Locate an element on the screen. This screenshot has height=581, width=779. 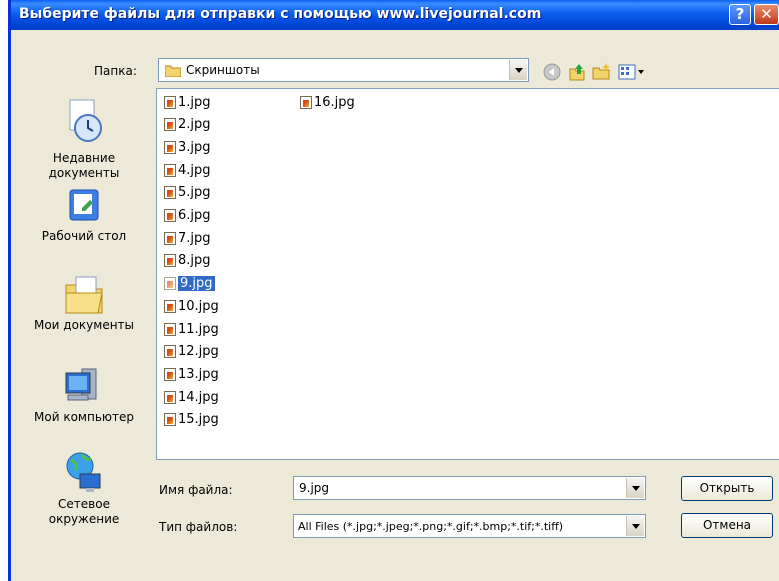
place-network: Сетевое окружение is located at coordinates (84, 488).